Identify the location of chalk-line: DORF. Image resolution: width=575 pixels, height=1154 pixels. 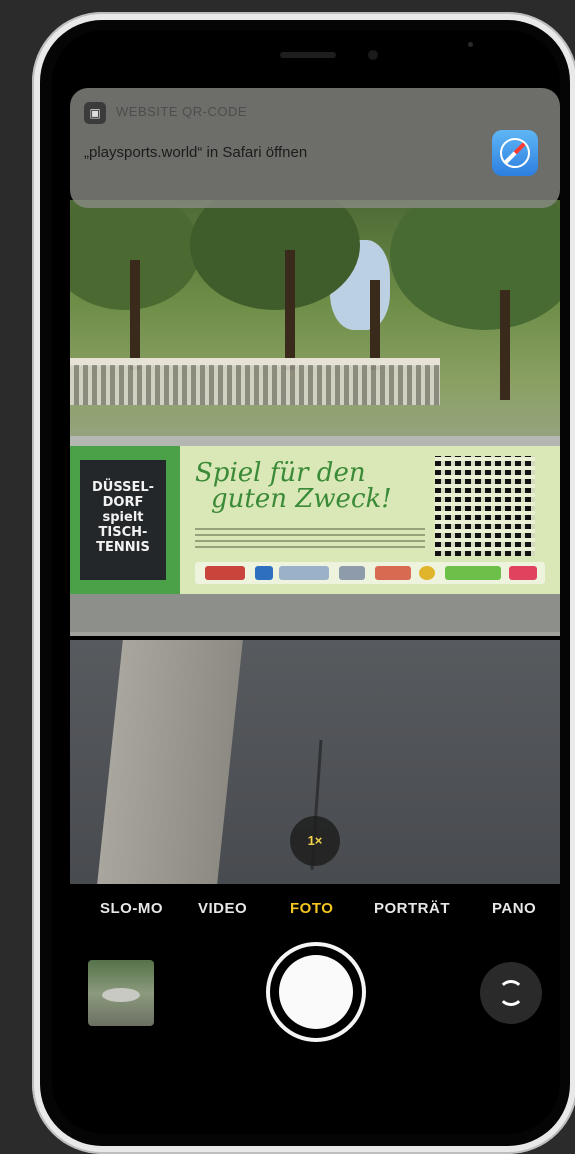
(123, 502).